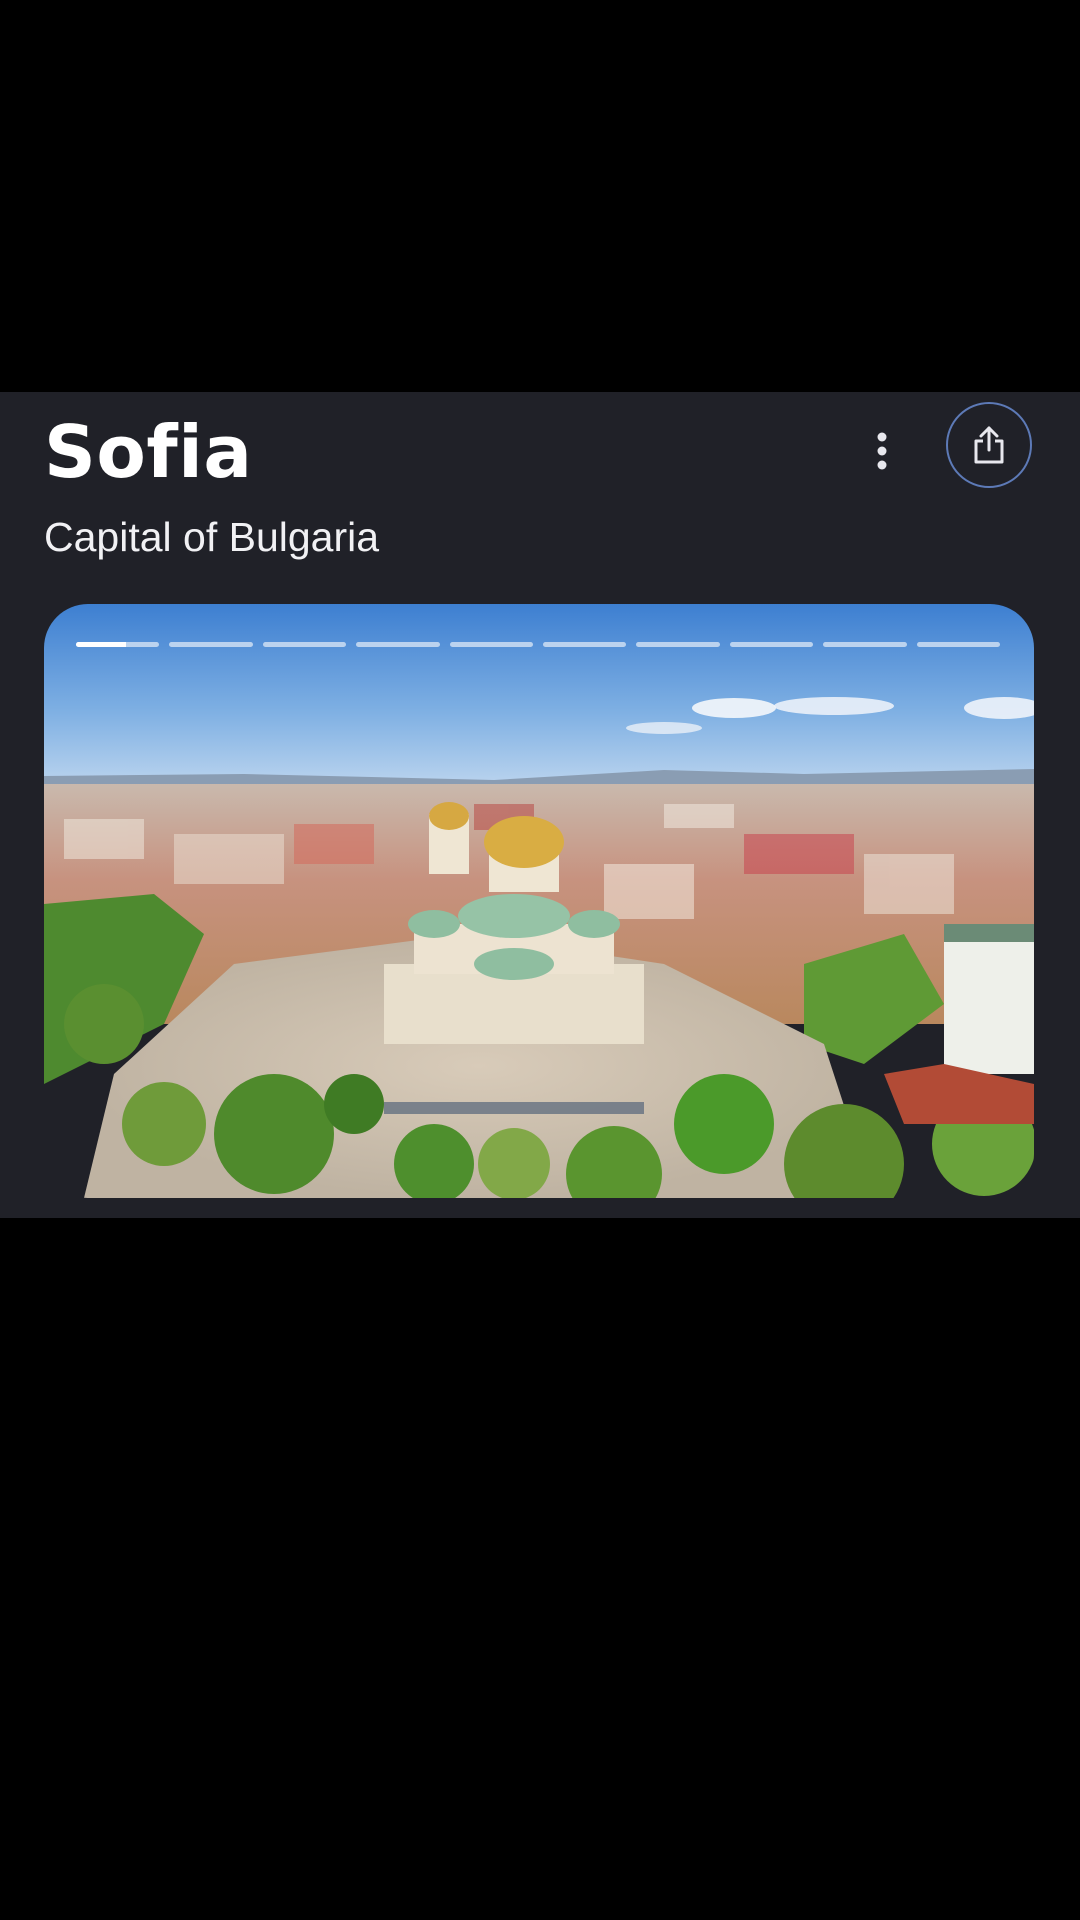 The height and width of the screenshot is (1920, 1080). I want to click on share-button, so click(989, 445).